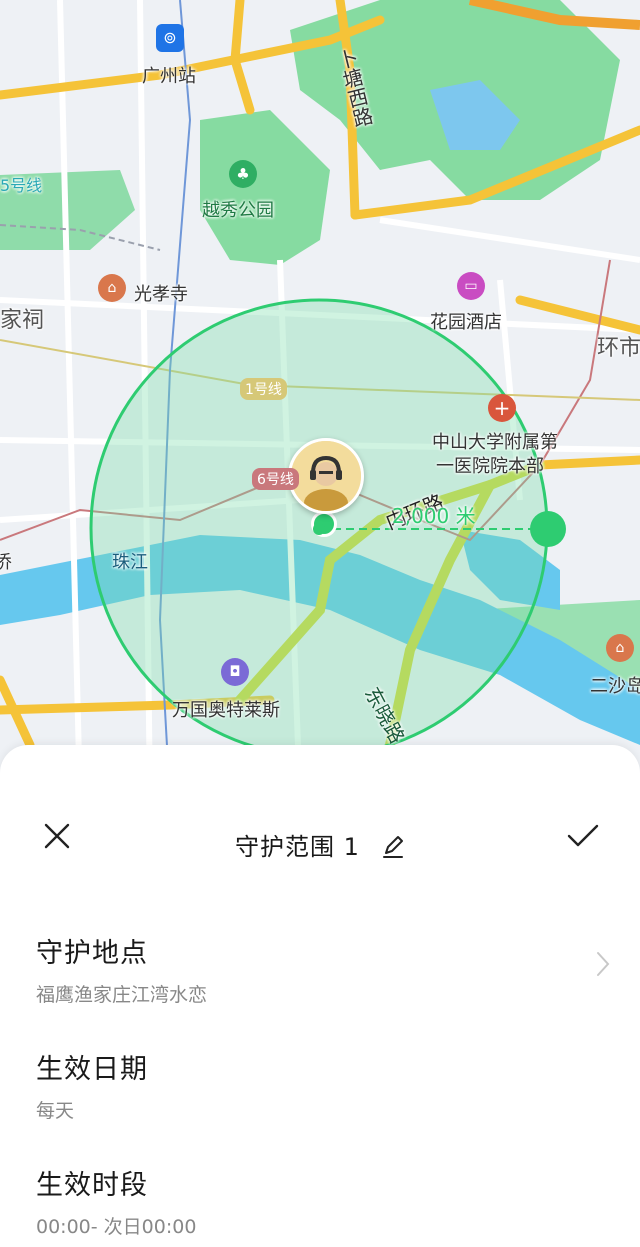 The height and width of the screenshot is (1247, 640). Describe the element at coordinates (466, 322) in the screenshot. I see `map-label-garden-hotel: 花园酒店` at that location.